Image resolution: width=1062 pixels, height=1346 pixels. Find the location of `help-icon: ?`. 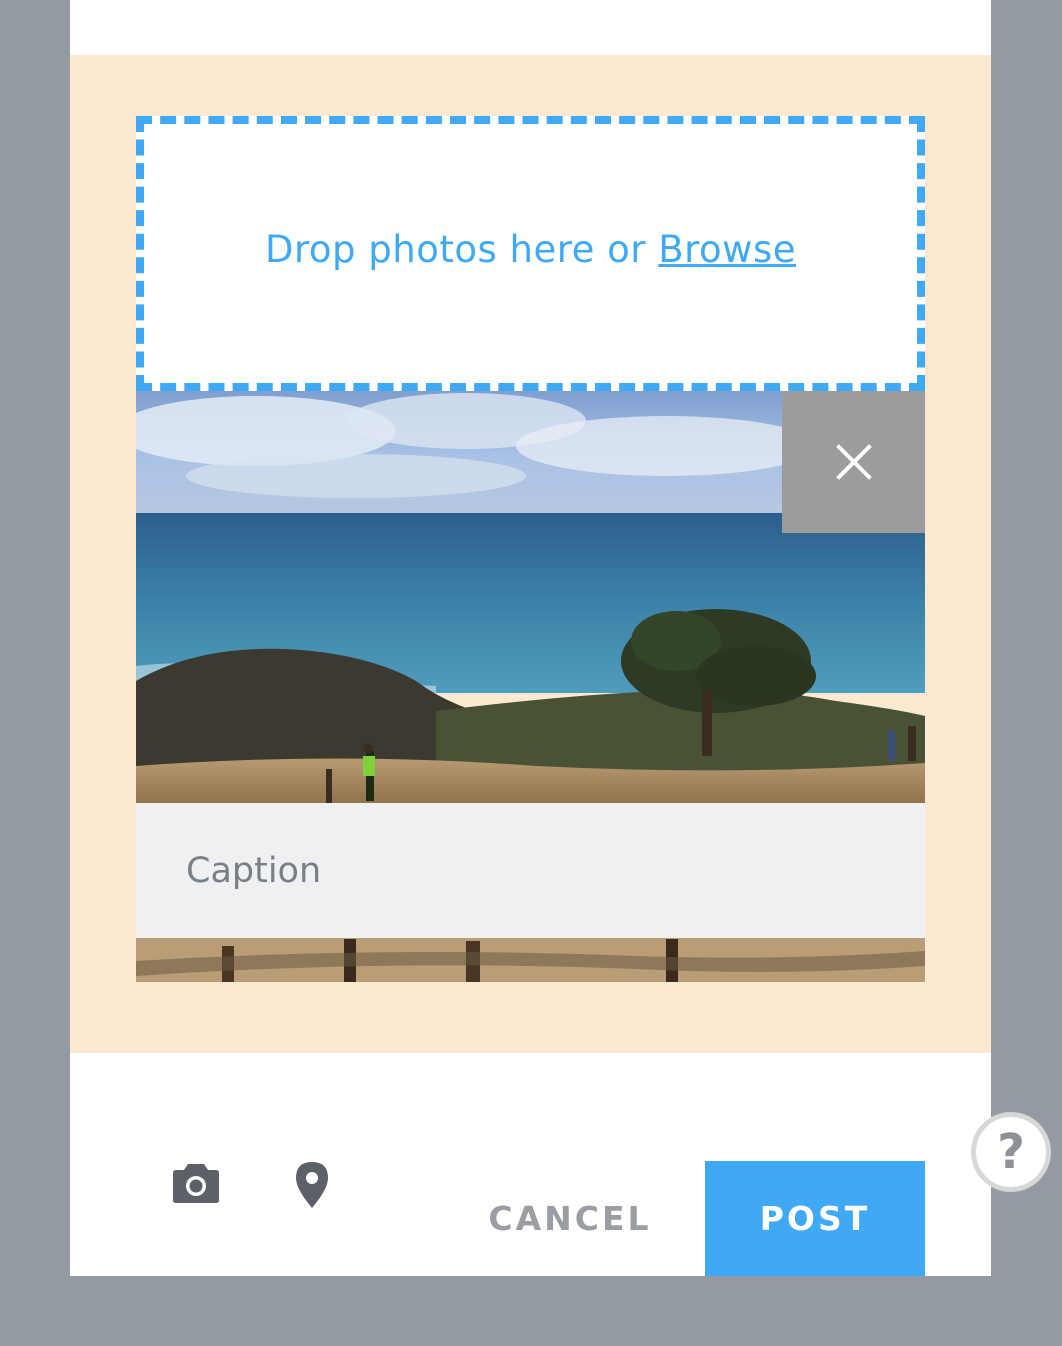

help-icon: ? is located at coordinates (1011, 1152).